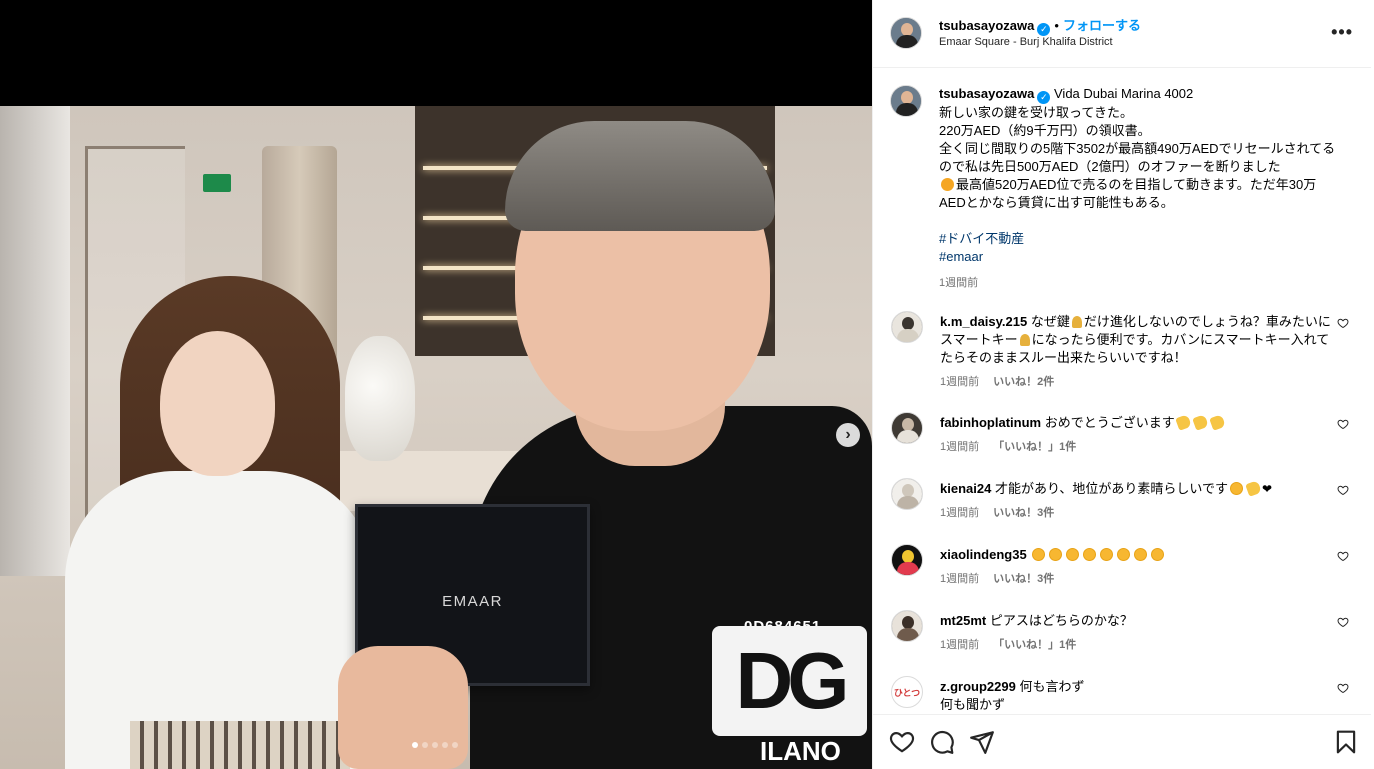 This screenshot has width=1374, height=769. Describe the element at coordinates (217, 183) in the screenshot. I see `photo-exit-sign` at that location.